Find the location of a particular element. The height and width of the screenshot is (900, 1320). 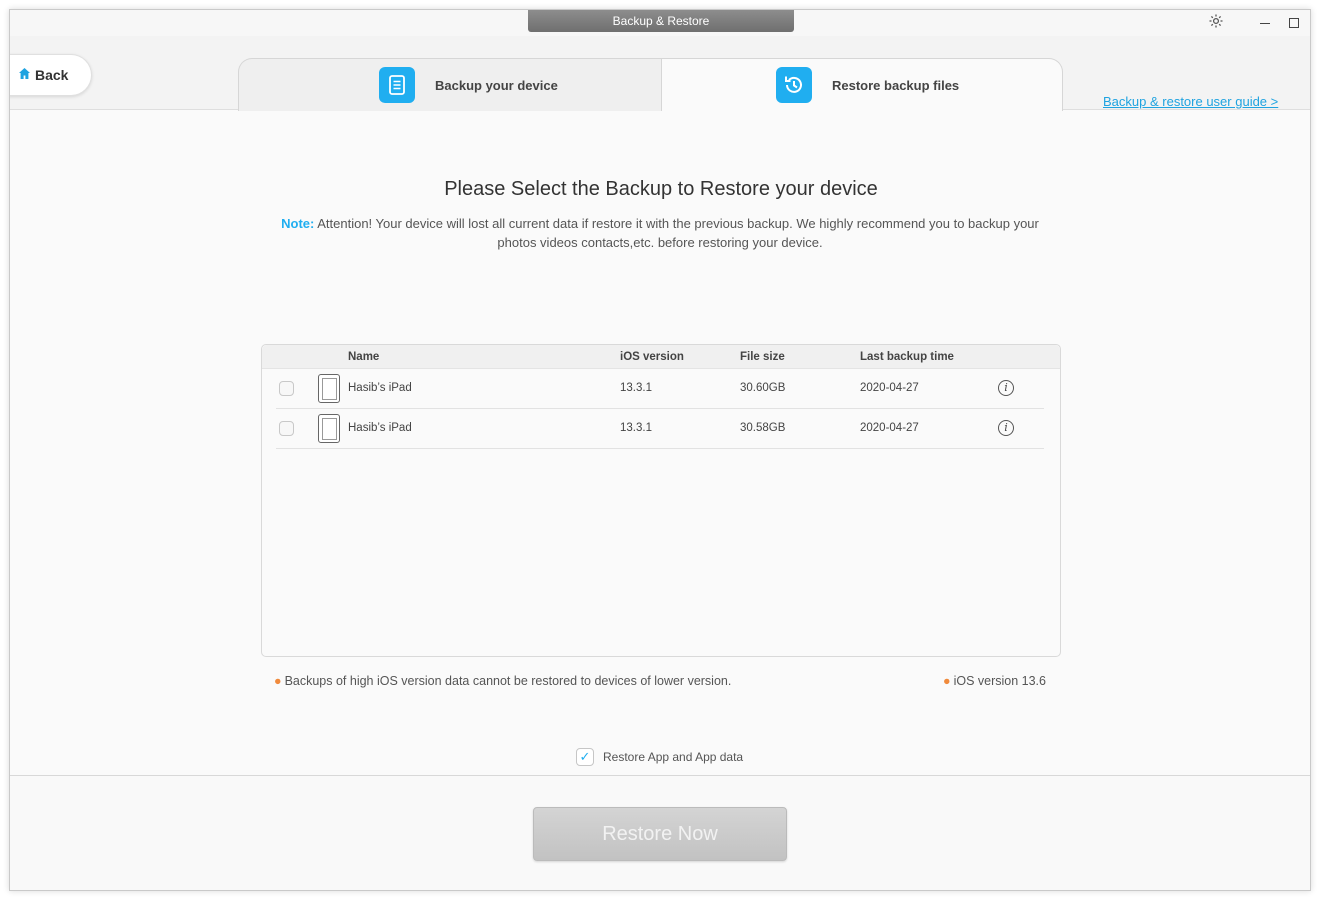

tab-backup-device: Backup your device is located at coordinates (450, 84).